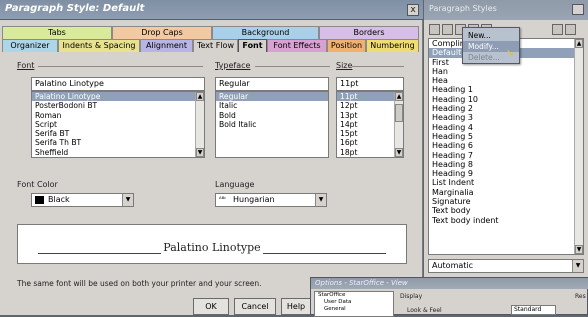  I want to click on size-list: 11pt 12pt 13pt 14pt 15pt 16pt 18pt ▲ ▼, so click(370, 124).